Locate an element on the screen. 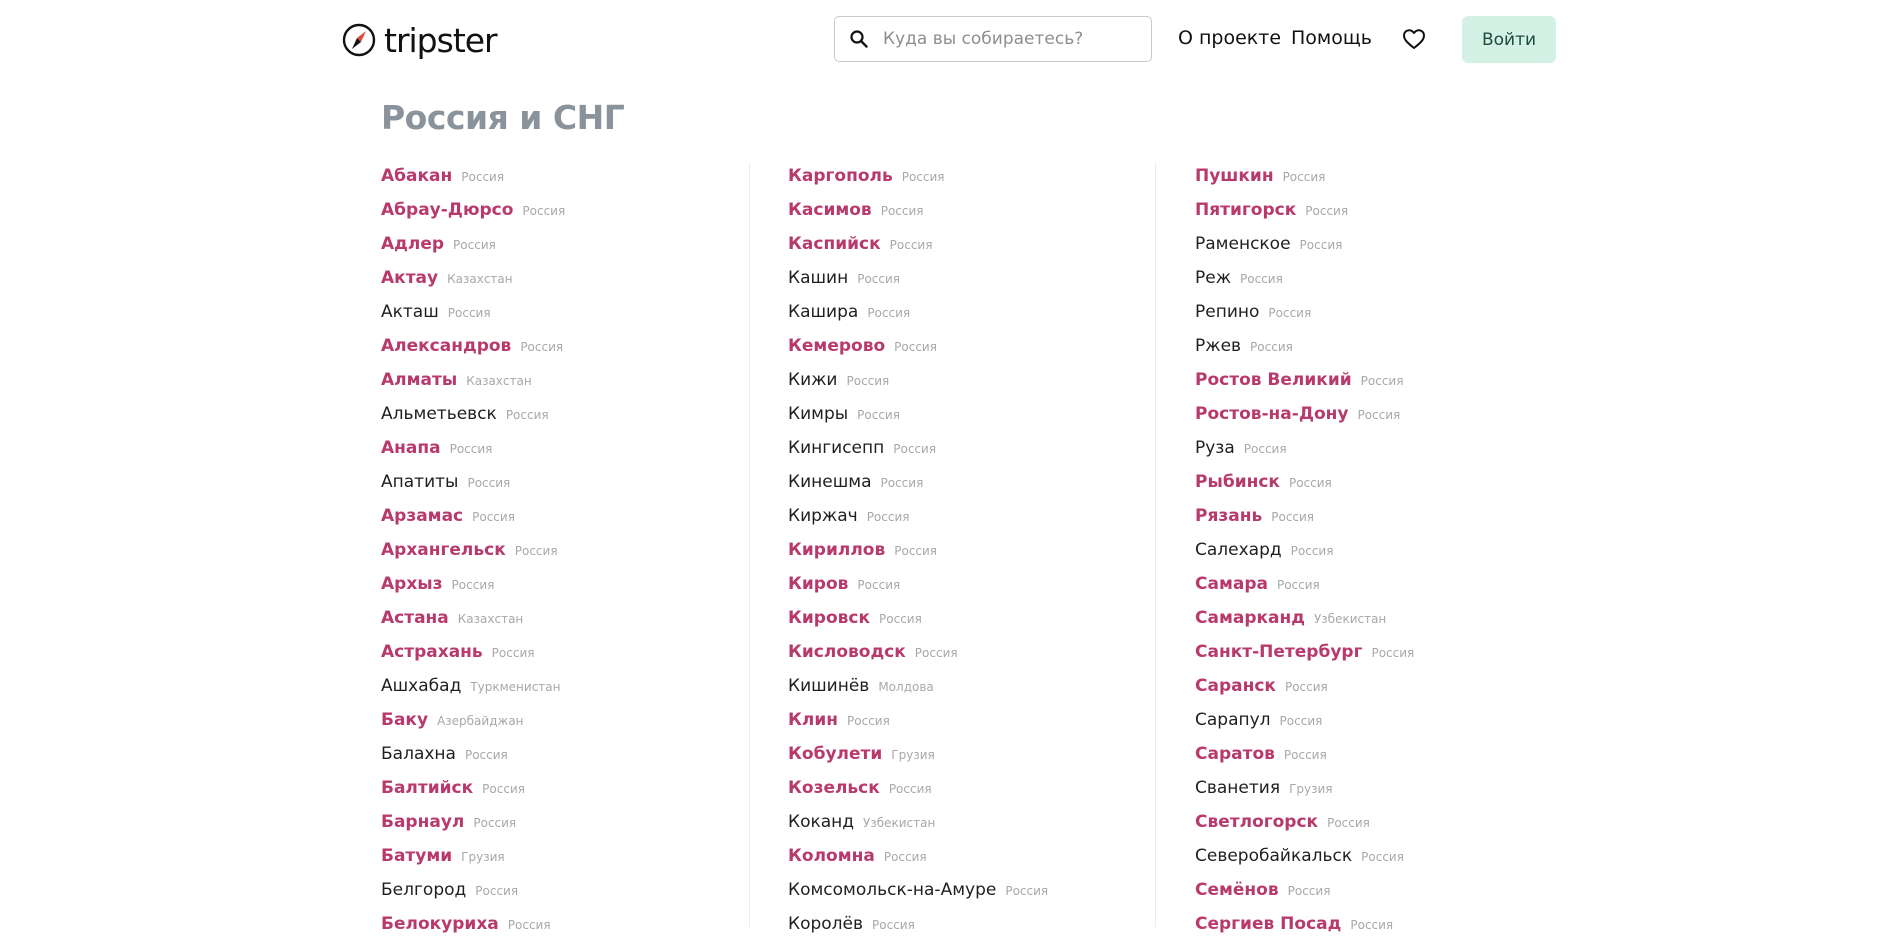 The image size is (1903, 945). city-link: Сарапул is located at coordinates (1233, 720).